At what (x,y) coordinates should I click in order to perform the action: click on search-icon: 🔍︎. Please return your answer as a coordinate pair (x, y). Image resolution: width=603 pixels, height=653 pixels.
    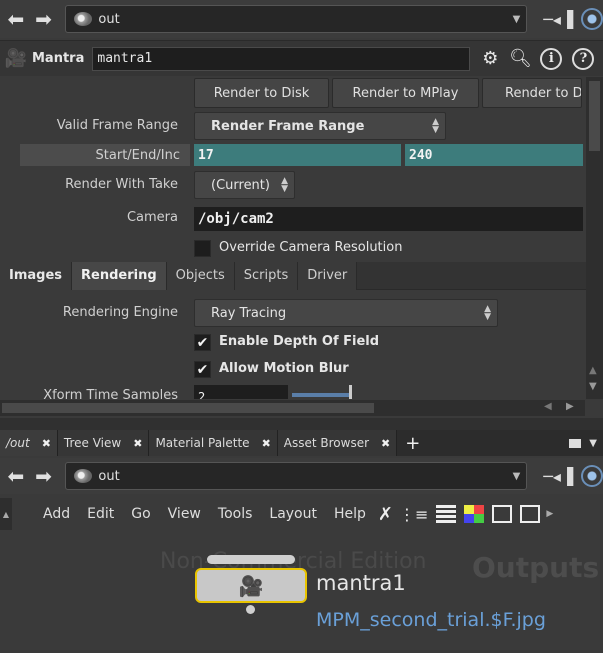
    Looking at the image, I should click on (520, 59).